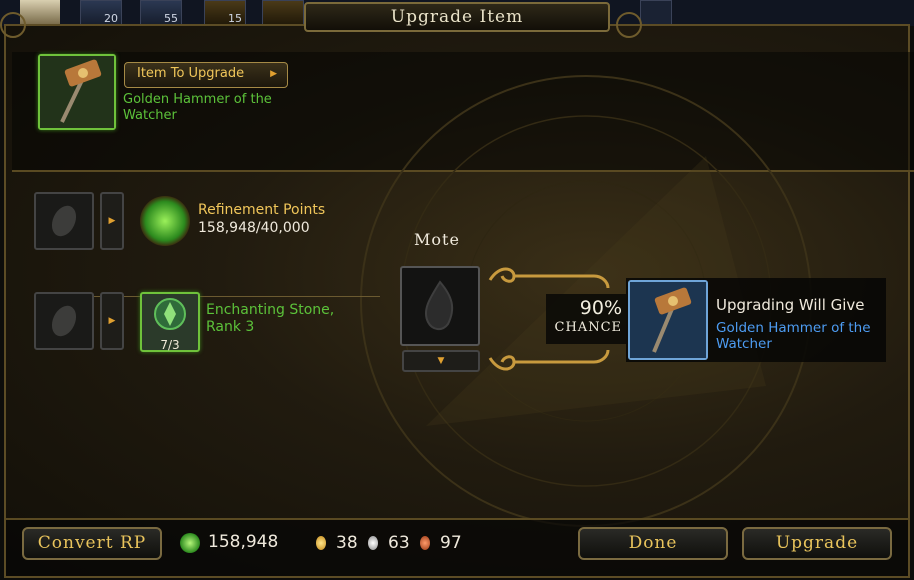 The image size is (914, 580). Describe the element at coordinates (457, 17) in the screenshot. I see `window-title: Upgrade Item` at that location.